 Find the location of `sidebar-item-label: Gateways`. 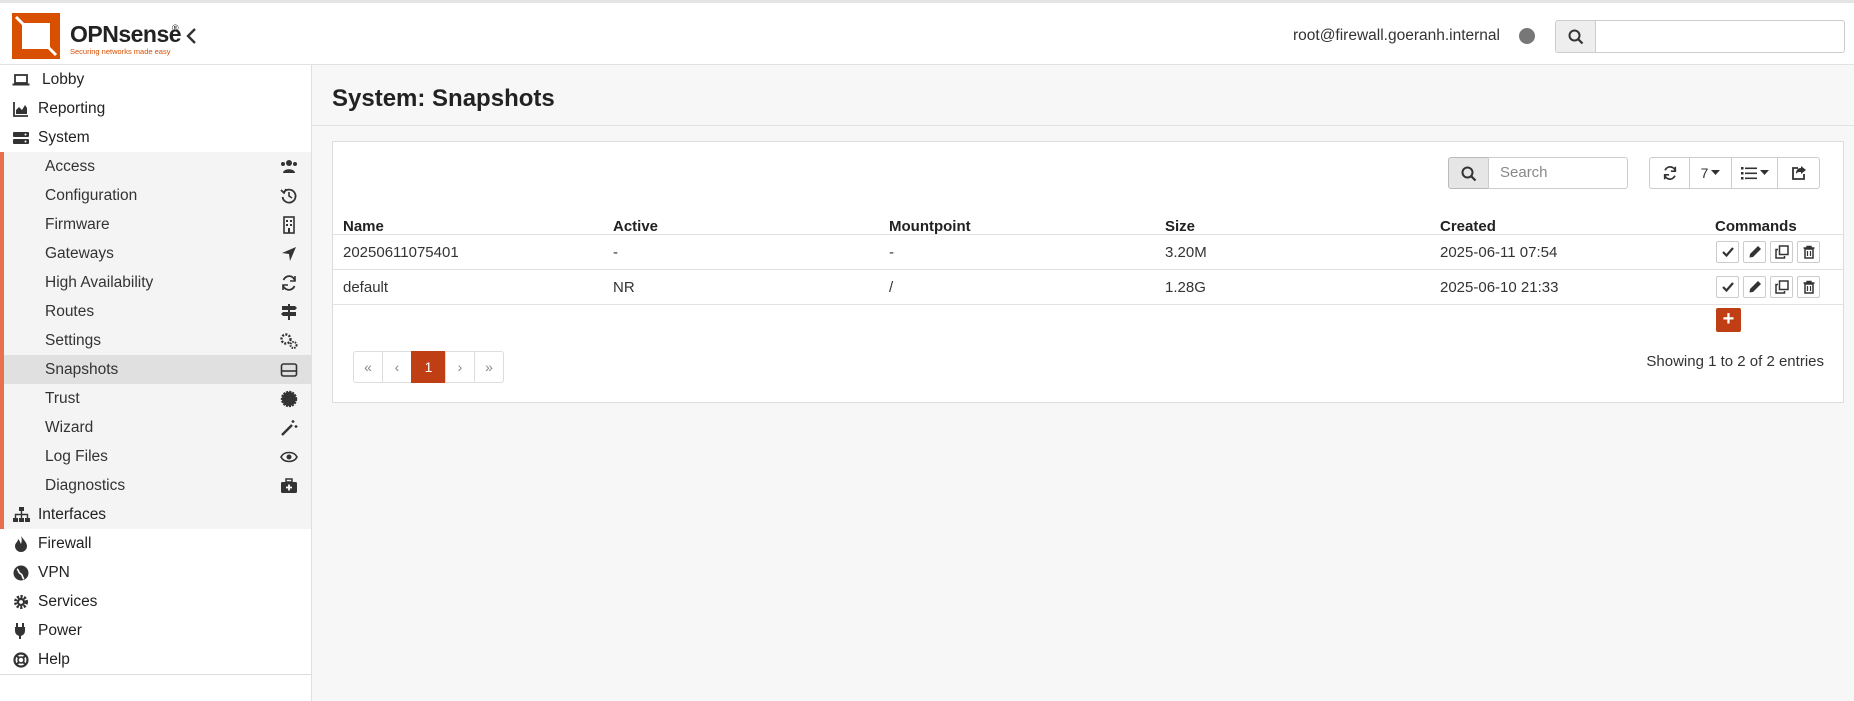

sidebar-item-label: Gateways is located at coordinates (79, 253).